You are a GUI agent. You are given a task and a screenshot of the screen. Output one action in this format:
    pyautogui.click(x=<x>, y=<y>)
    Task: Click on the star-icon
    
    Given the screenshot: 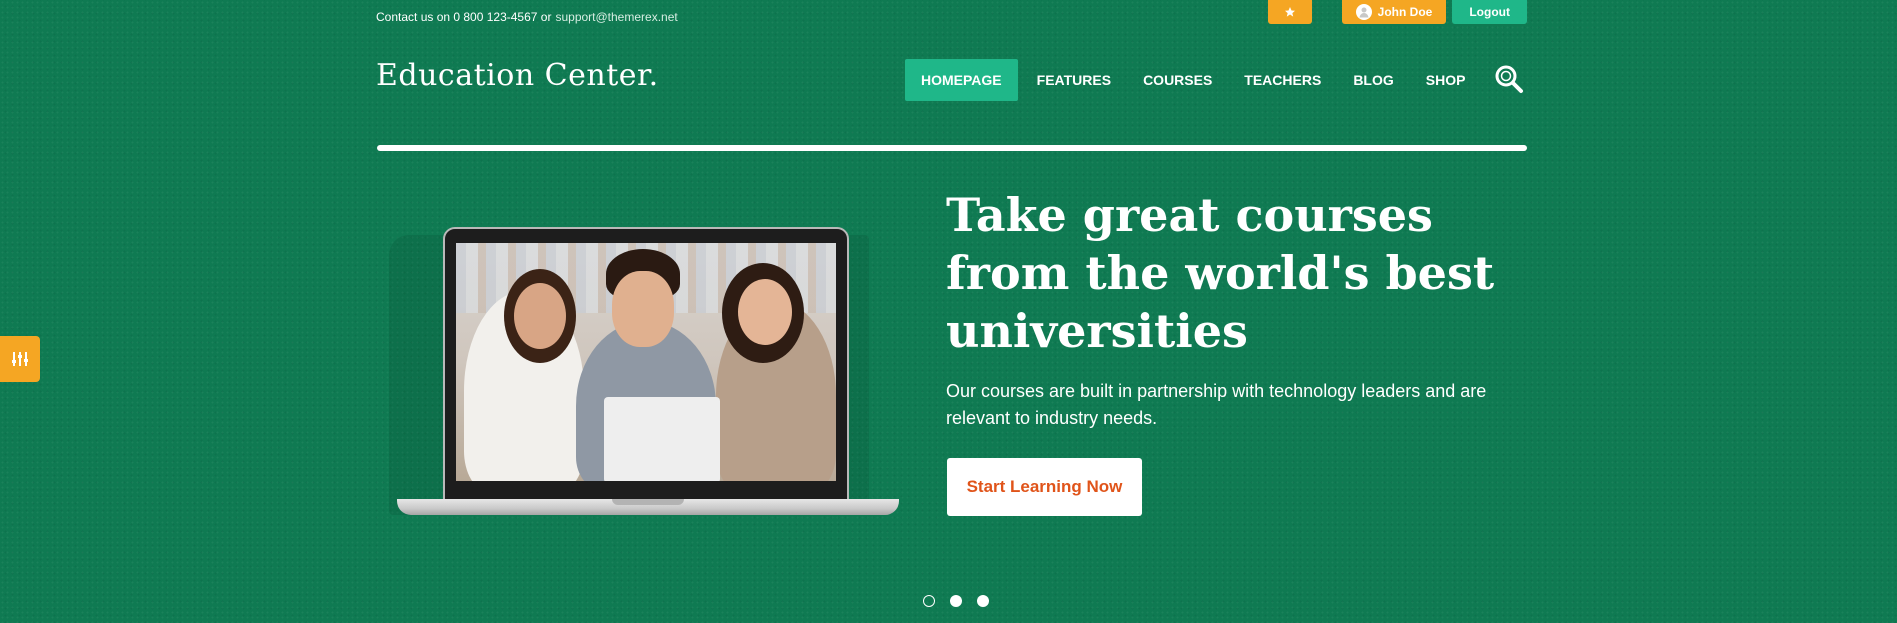 What is the action you would take?
    pyautogui.click(x=1289, y=12)
    